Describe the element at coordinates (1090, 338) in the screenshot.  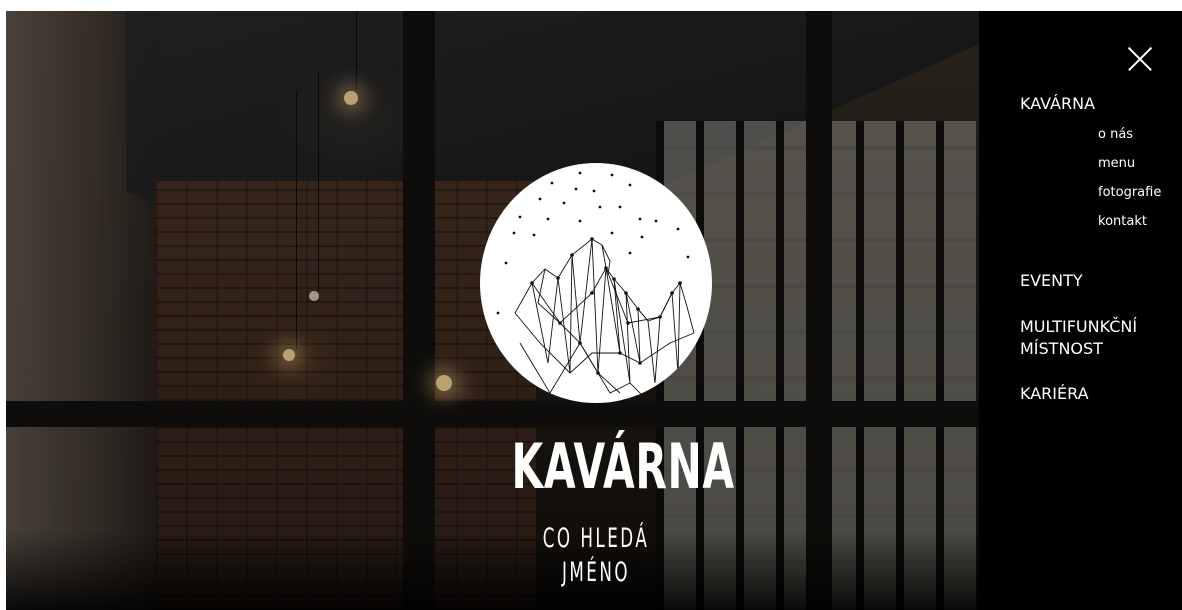
I see `nav-item-multifunkcni-mistnost: MULTIFUNKČNÍ MÍSTNOST` at that location.